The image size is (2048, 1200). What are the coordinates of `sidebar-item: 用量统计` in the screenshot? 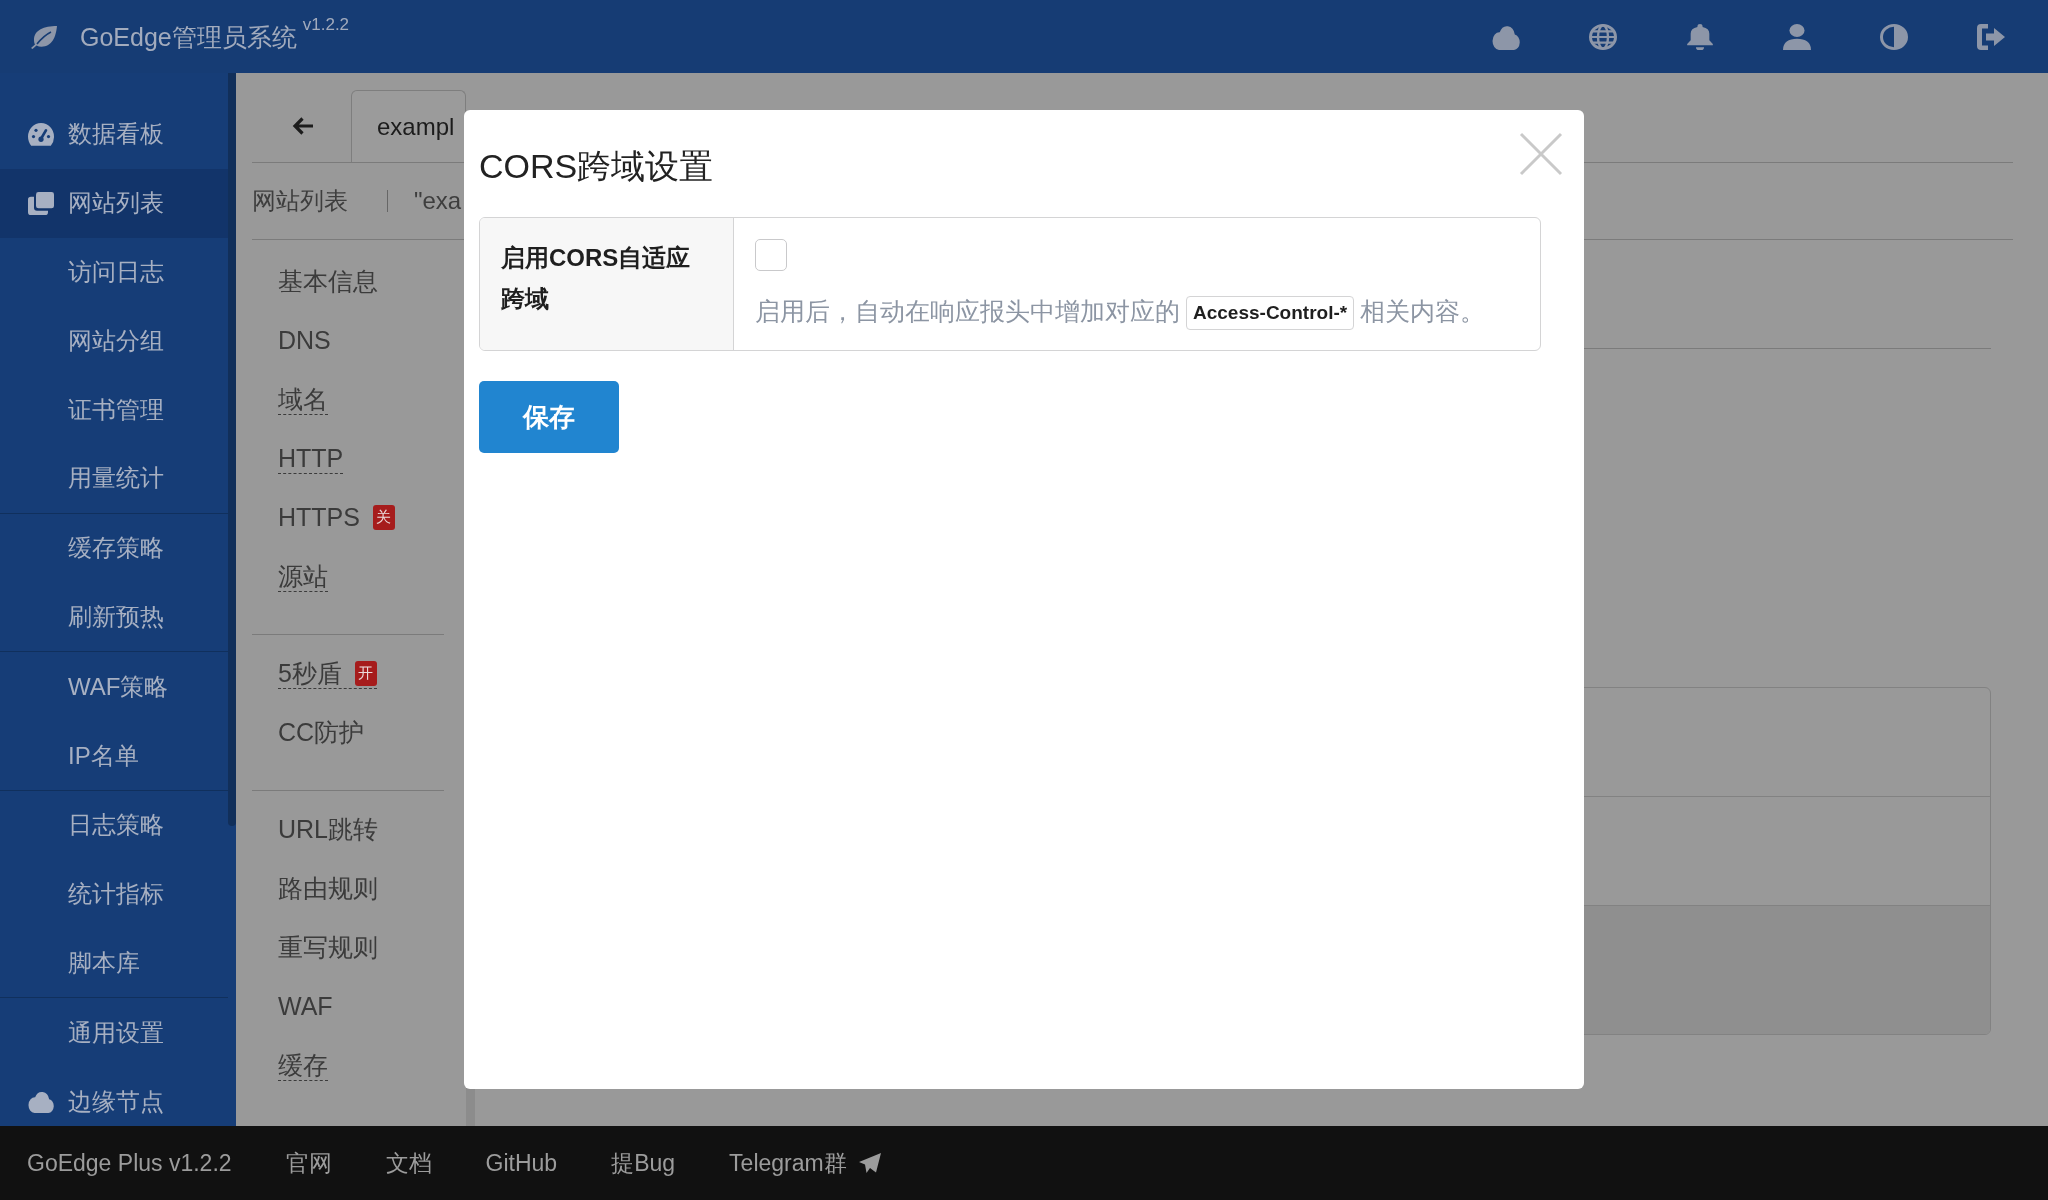 It's located at (114, 478).